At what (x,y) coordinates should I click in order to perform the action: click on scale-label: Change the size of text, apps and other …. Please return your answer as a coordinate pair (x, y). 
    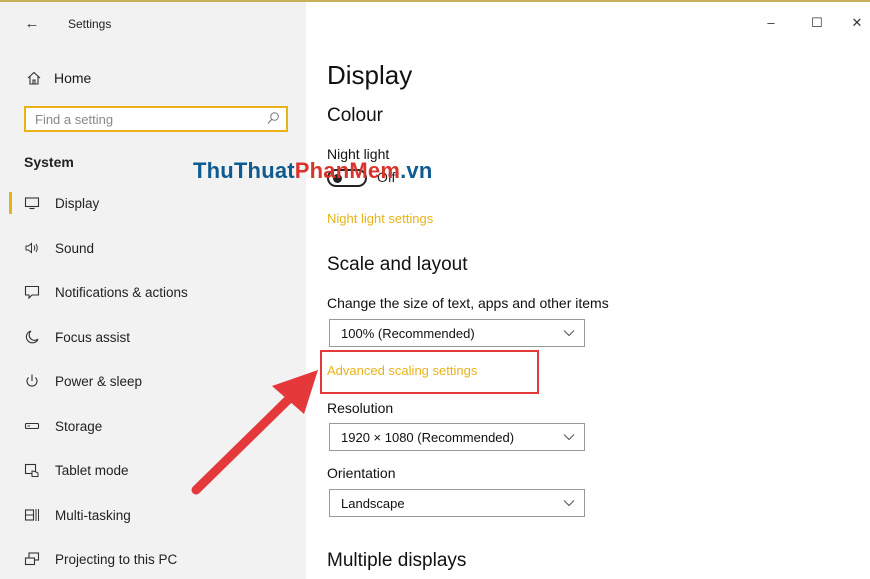
    Looking at the image, I should click on (468, 303).